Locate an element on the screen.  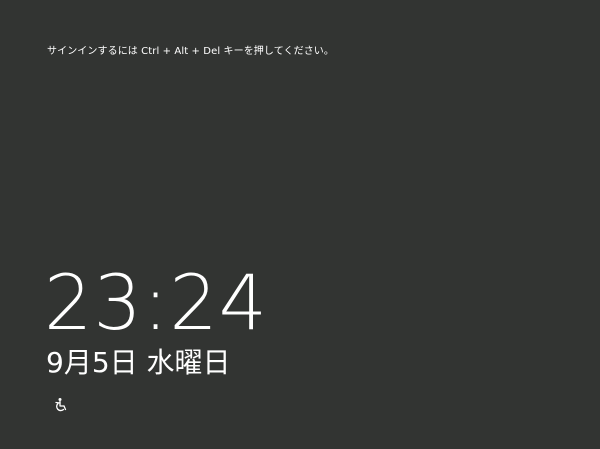
sign-in-hint: サインインするには Ctrl + Alt + Del キーを押してください。 is located at coordinates (190, 51).